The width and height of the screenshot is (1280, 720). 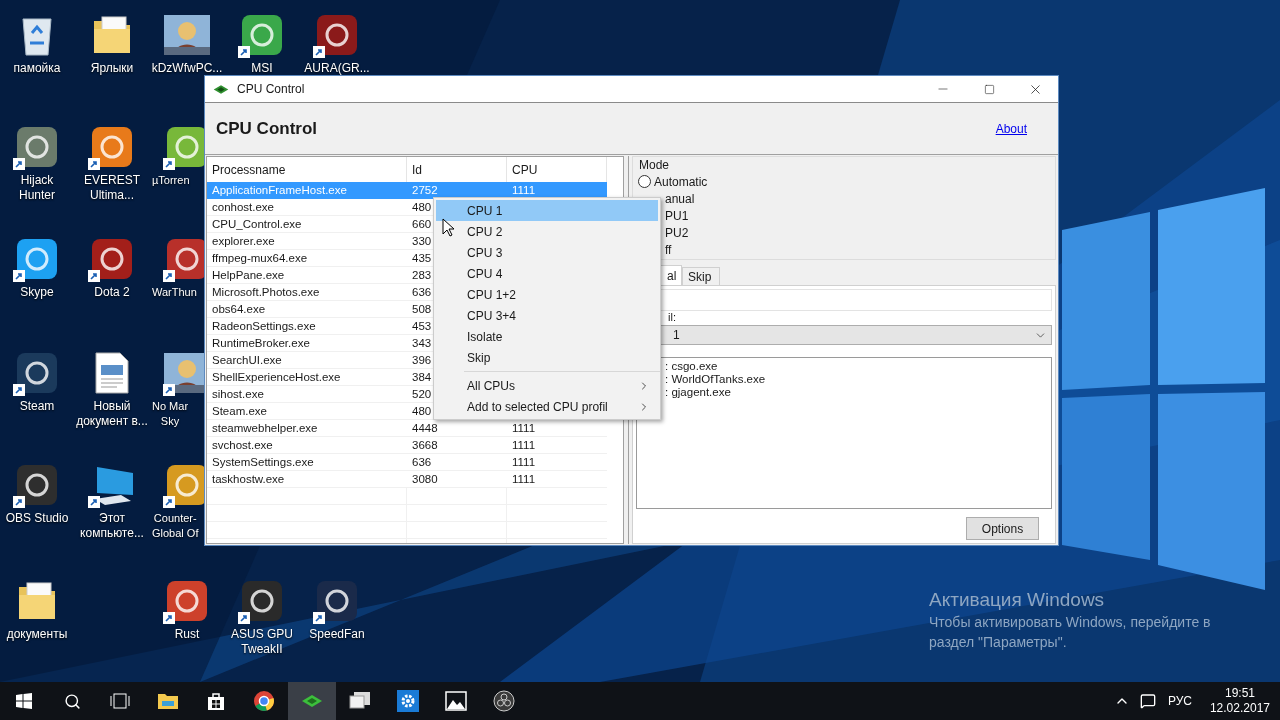 I want to click on notification-icon, so click(x=1147, y=701).